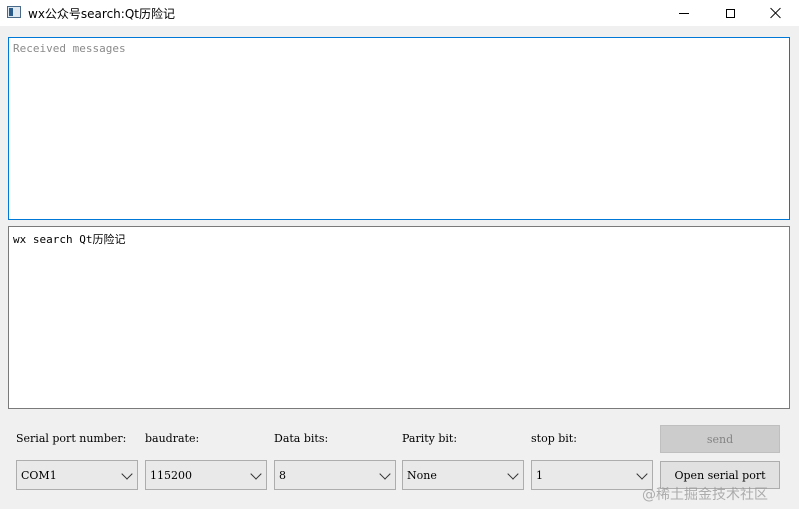  What do you see at coordinates (430, 438) in the screenshot?
I see `parity-bit-label: Parity bit:` at bounding box center [430, 438].